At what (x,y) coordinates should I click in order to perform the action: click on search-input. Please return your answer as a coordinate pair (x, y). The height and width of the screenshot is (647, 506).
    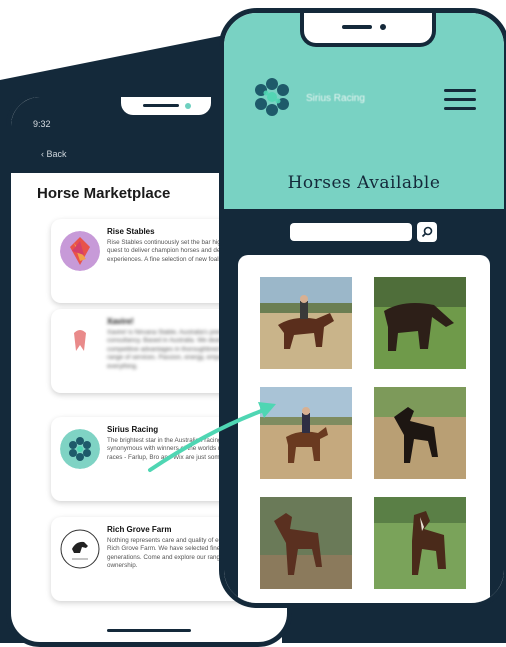
    Looking at the image, I should click on (351, 232).